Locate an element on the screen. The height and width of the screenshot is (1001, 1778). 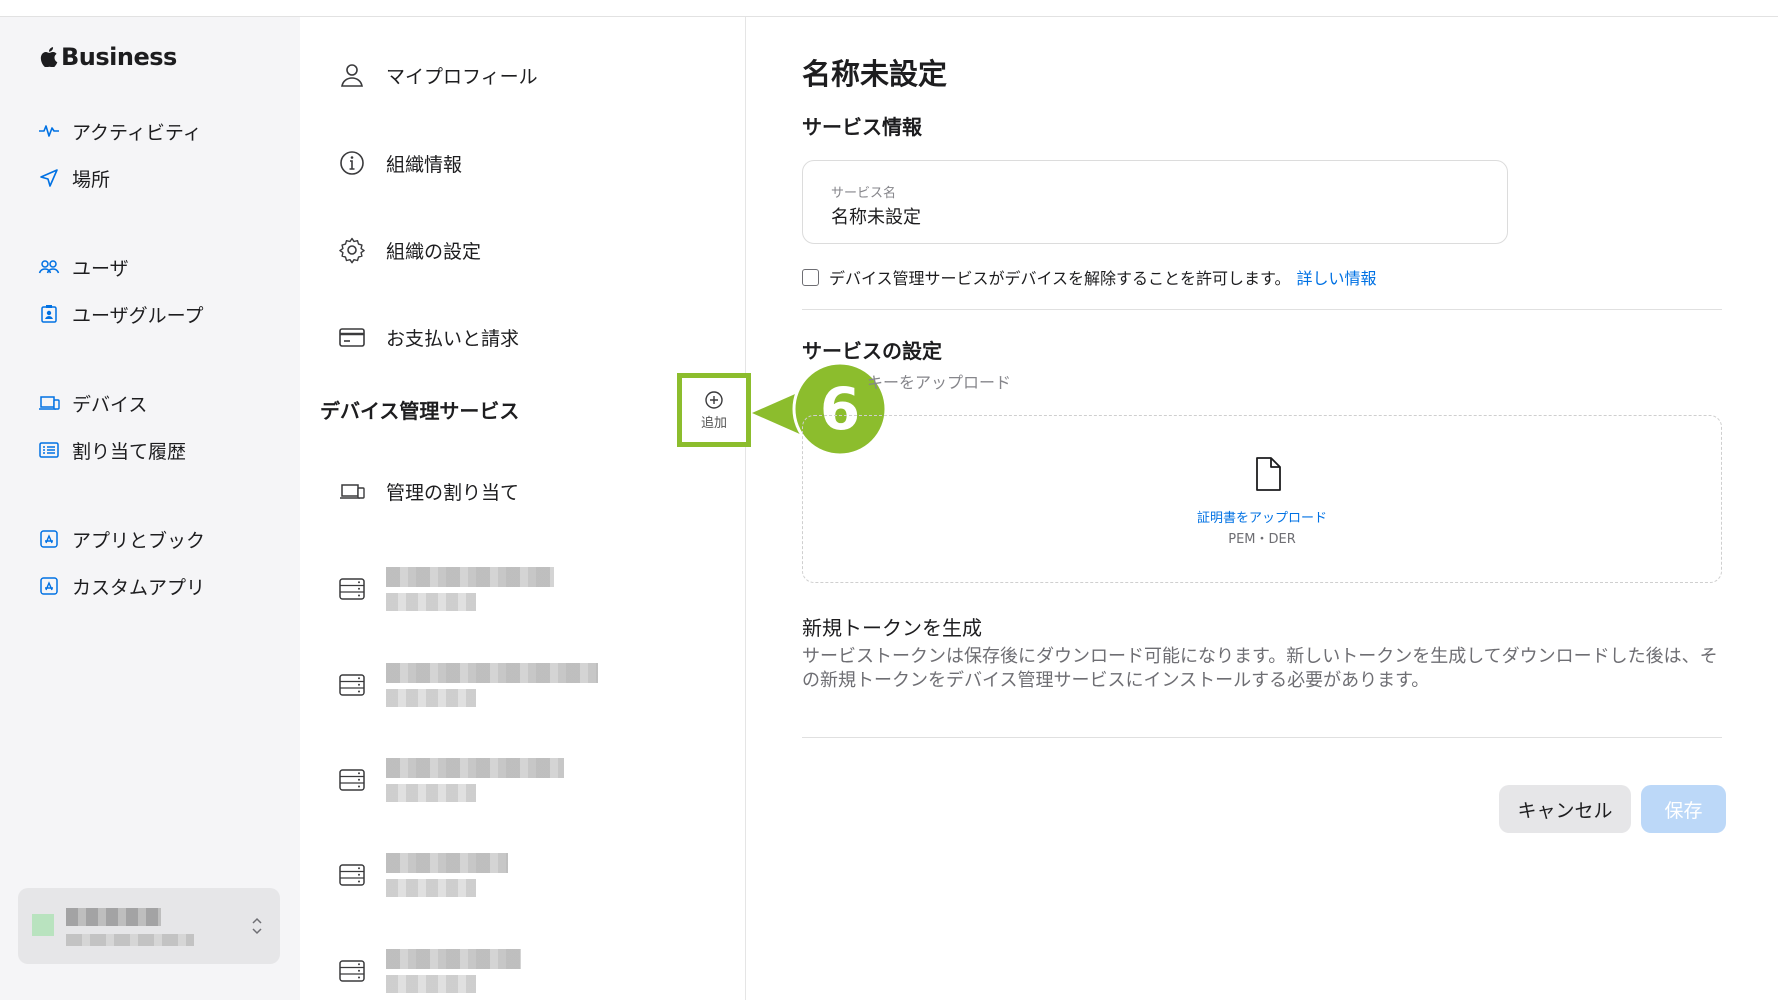
add-label: 追加 is located at coordinates (713, 423).